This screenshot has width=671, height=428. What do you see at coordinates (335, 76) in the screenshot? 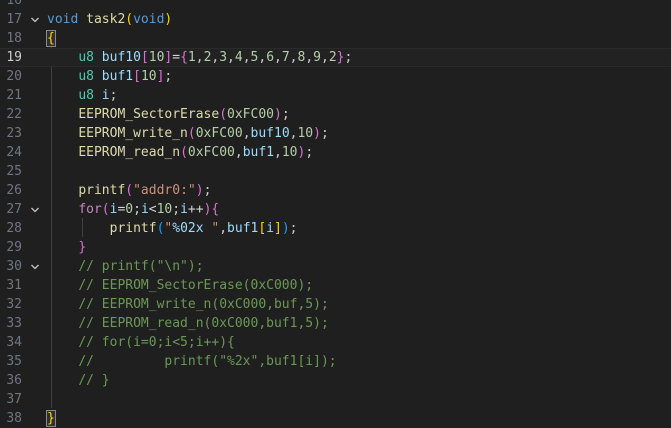
I see `code-line: 20 u8 buf1[10];` at bounding box center [335, 76].